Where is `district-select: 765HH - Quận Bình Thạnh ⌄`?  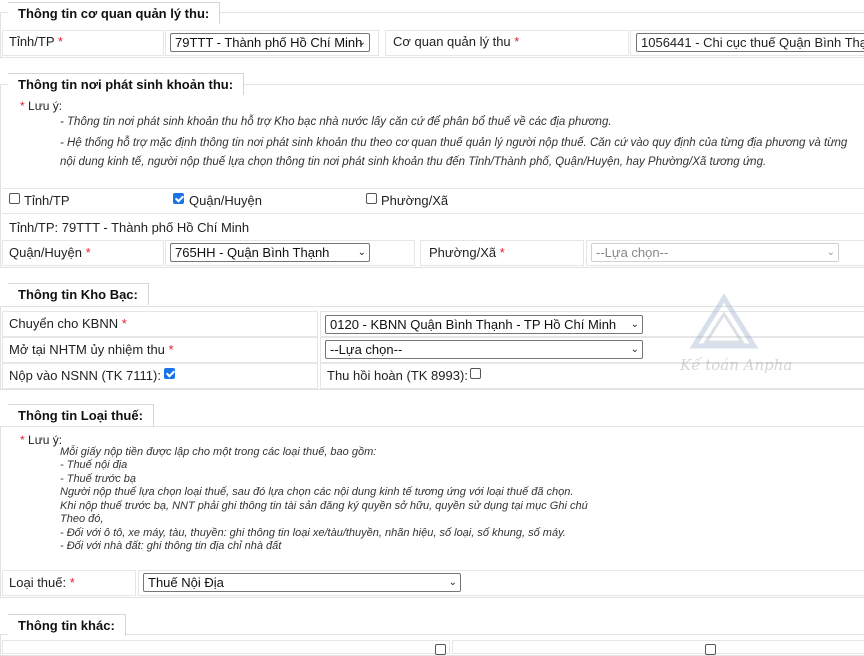
district-select: 765HH - Quận Bình Thạnh ⌄ is located at coordinates (270, 252).